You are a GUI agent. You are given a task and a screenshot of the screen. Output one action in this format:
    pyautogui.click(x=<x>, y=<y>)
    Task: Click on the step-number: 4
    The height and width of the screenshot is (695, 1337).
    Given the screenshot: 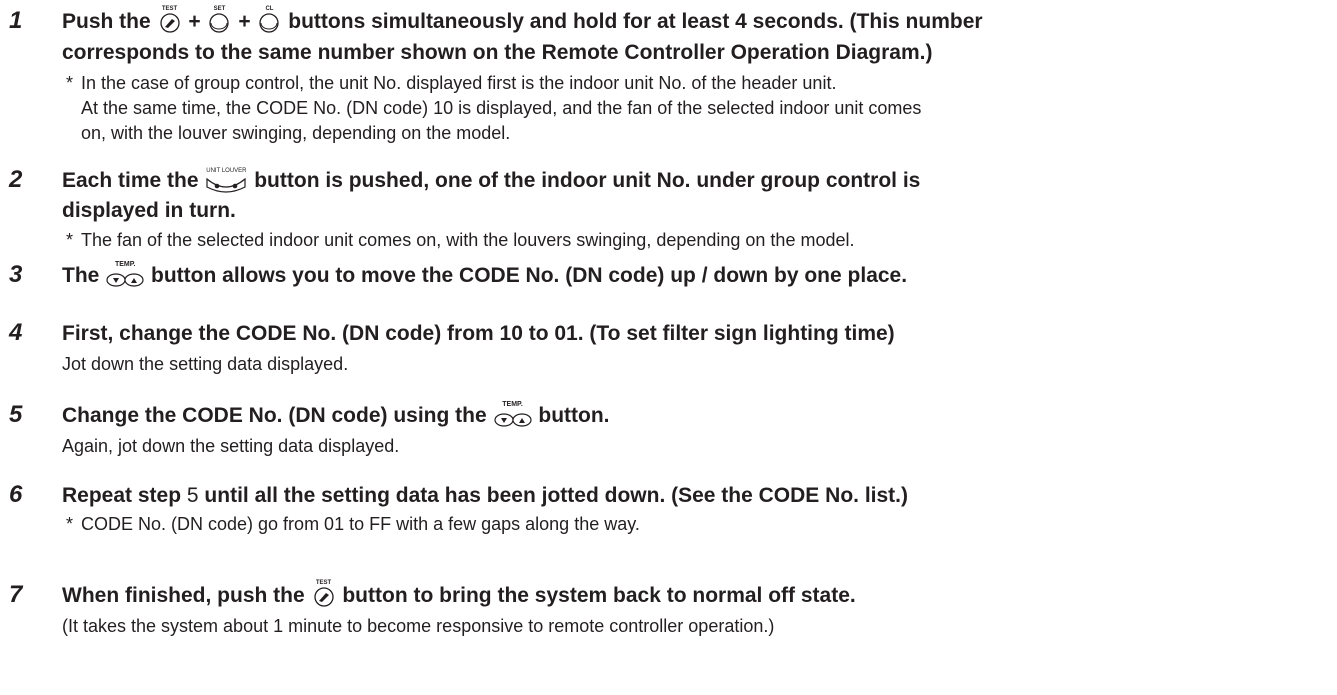 What is the action you would take?
    pyautogui.click(x=16, y=332)
    